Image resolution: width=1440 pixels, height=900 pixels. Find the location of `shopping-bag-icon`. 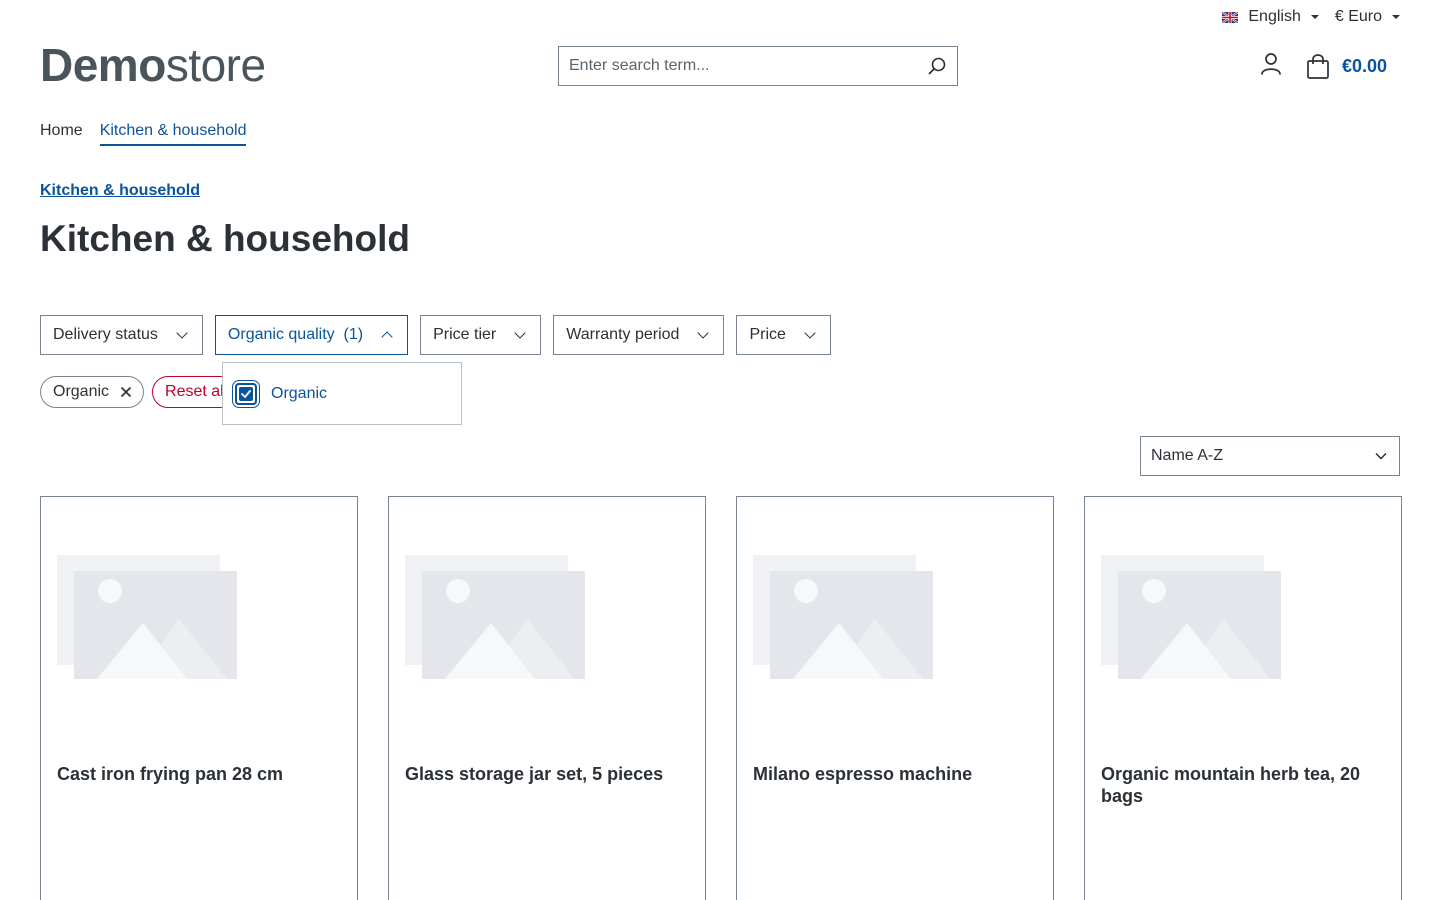

shopping-bag-icon is located at coordinates (1318, 66).